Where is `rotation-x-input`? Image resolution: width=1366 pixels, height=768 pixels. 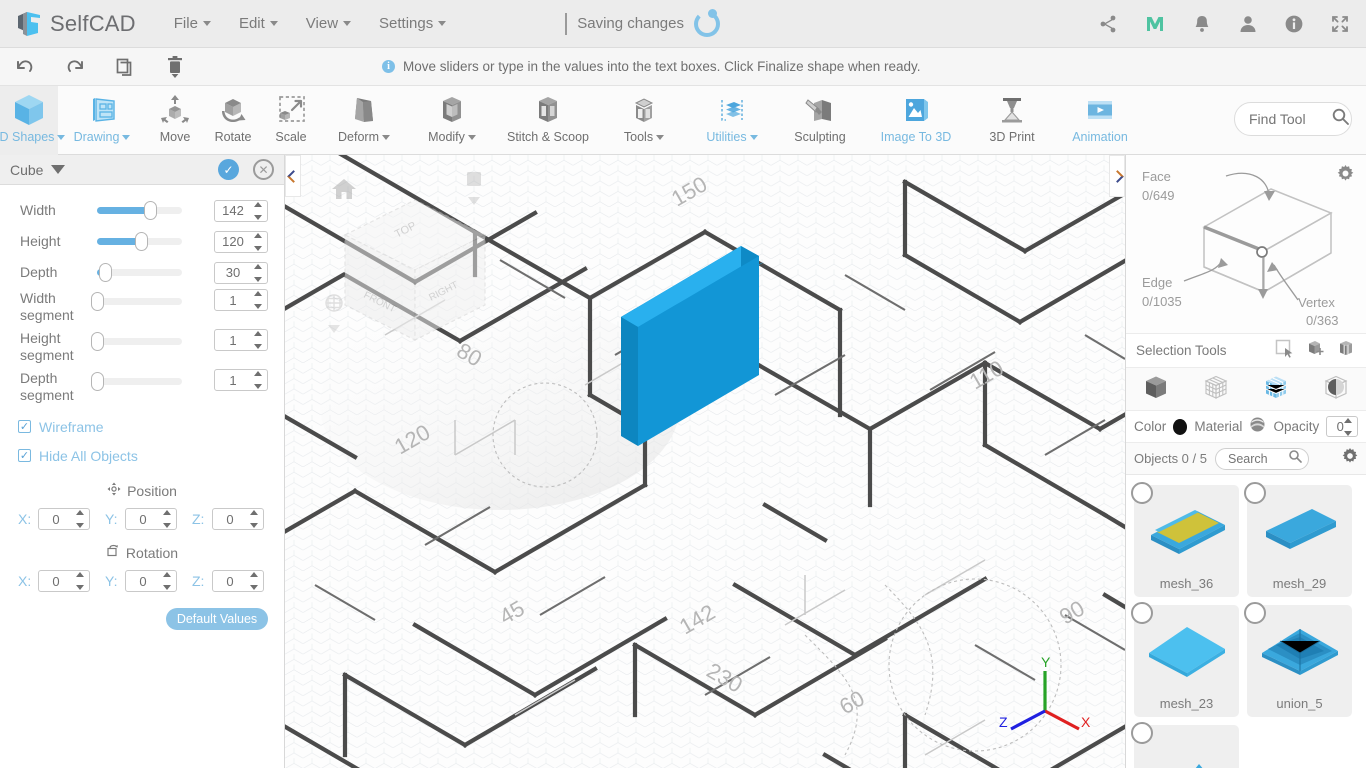 rotation-x-input is located at coordinates (64, 581).